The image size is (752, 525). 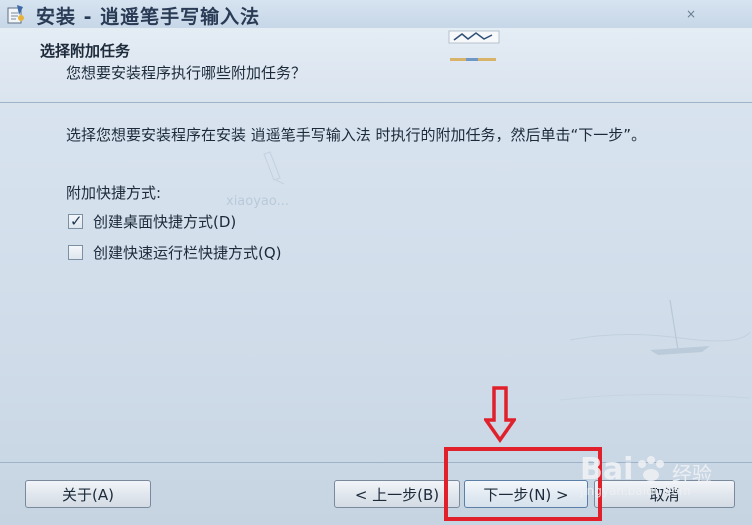 What do you see at coordinates (85, 51) in the screenshot?
I see `page-title: 选择附加任务` at bounding box center [85, 51].